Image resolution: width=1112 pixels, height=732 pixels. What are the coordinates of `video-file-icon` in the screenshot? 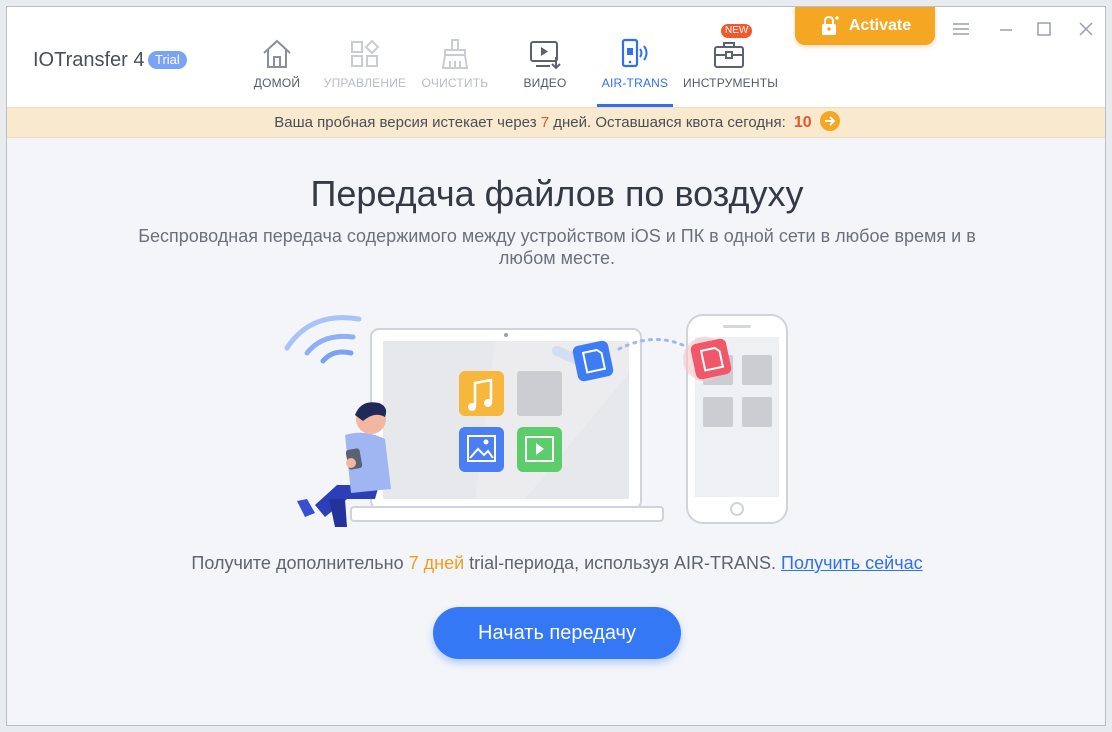 It's located at (539, 449).